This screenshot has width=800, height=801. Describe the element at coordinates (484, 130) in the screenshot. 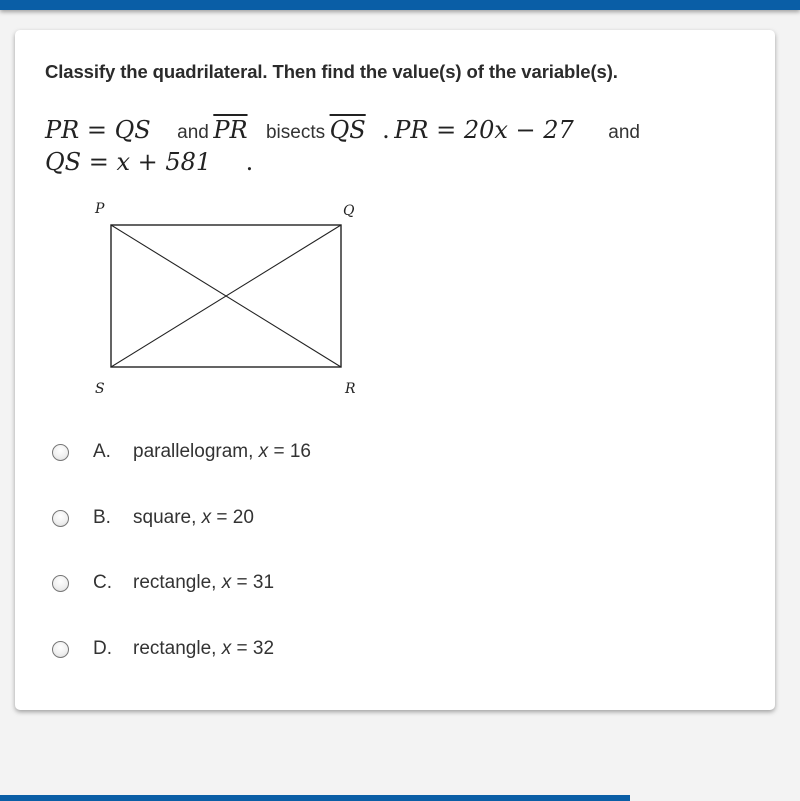

I see `equation-pr: PR = 20x − 27` at that location.